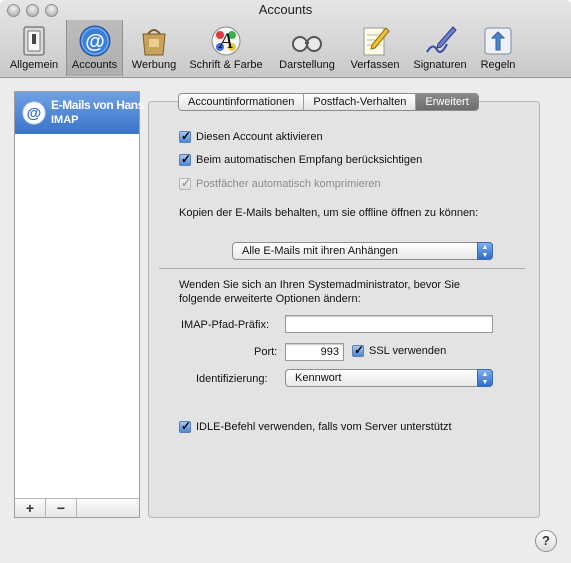 Image resolution: width=571 pixels, height=563 pixels. Describe the element at coordinates (307, 65) in the screenshot. I see `toolbar-label: Darstellung` at that location.